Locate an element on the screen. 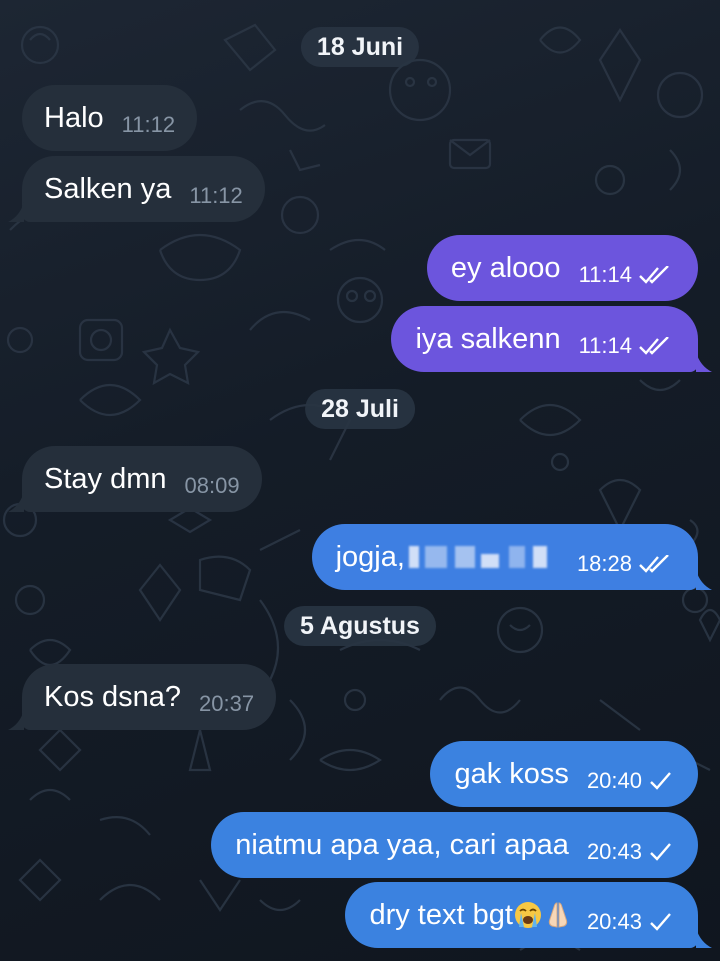 The height and width of the screenshot is (961, 720). message-time: 20:37 is located at coordinates (227, 703).